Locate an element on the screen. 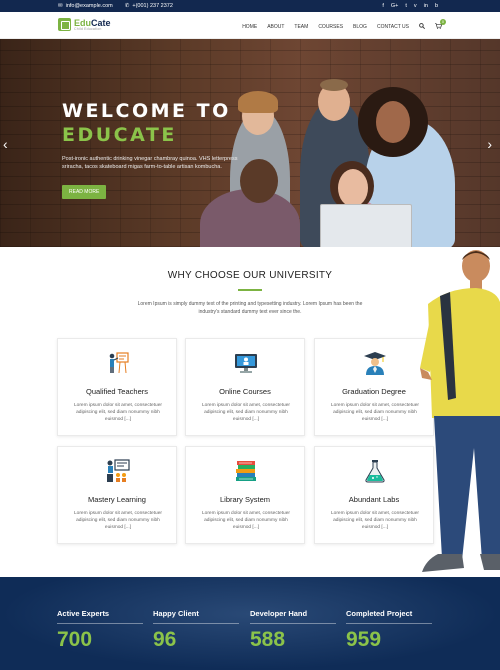  feature-title: Graduation Degree is located at coordinates (374, 391).